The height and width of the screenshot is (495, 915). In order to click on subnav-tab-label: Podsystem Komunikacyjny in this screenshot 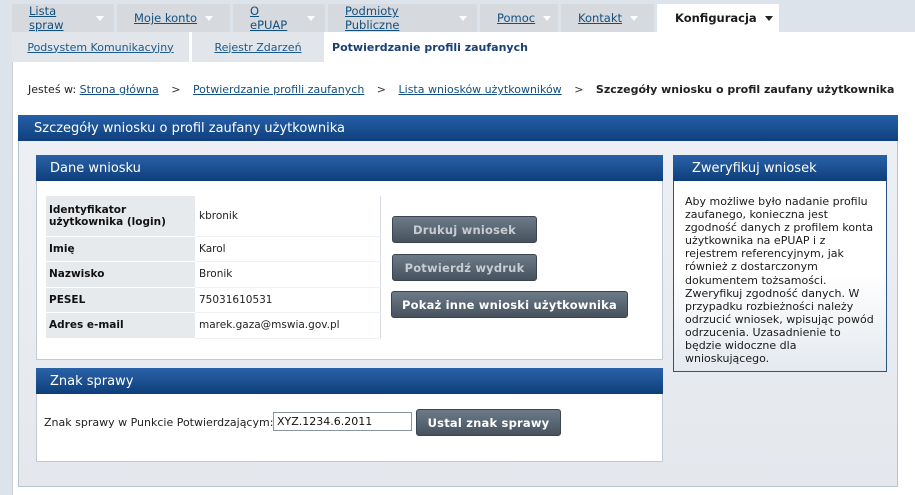, I will do `click(100, 47)`.